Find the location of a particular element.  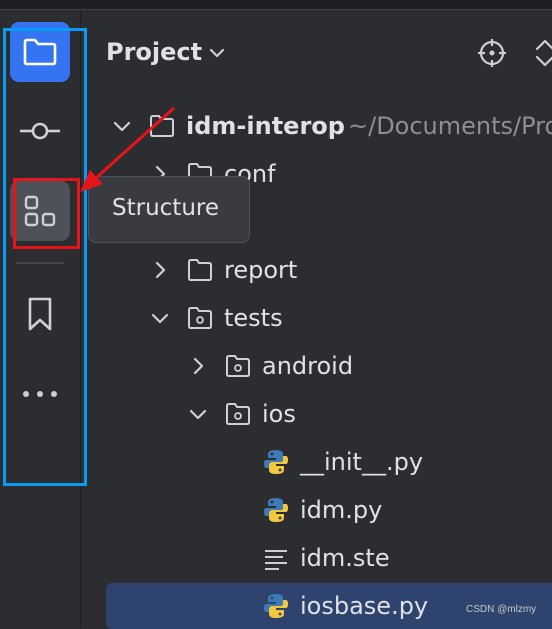

tree-row-file: idm.py is located at coordinates (329, 510).